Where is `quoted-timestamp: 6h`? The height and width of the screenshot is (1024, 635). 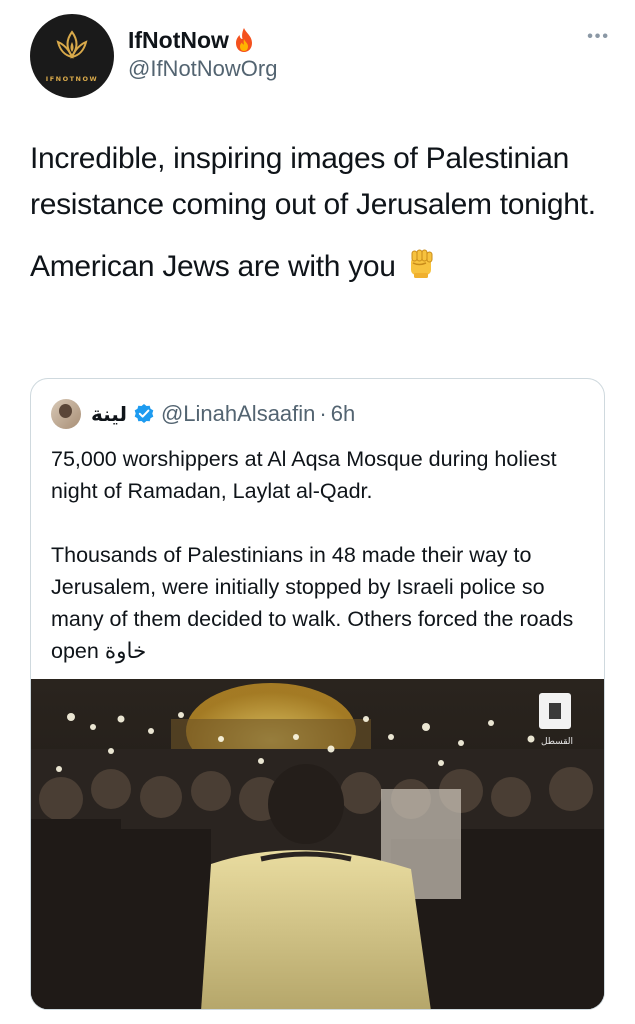 quoted-timestamp: 6h is located at coordinates (343, 413).